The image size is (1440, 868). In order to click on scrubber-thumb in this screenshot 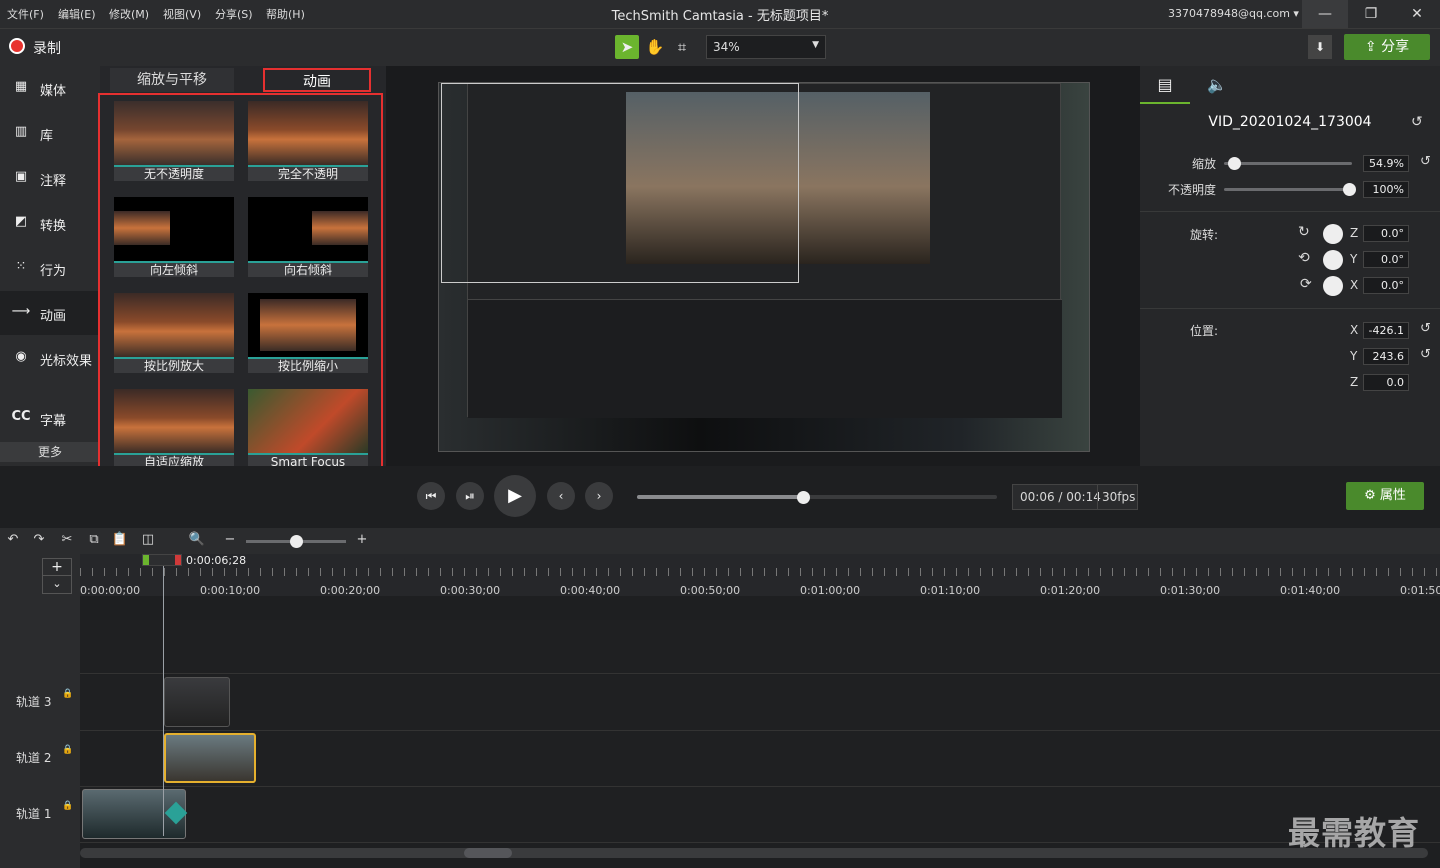, I will do `click(803, 497)`.